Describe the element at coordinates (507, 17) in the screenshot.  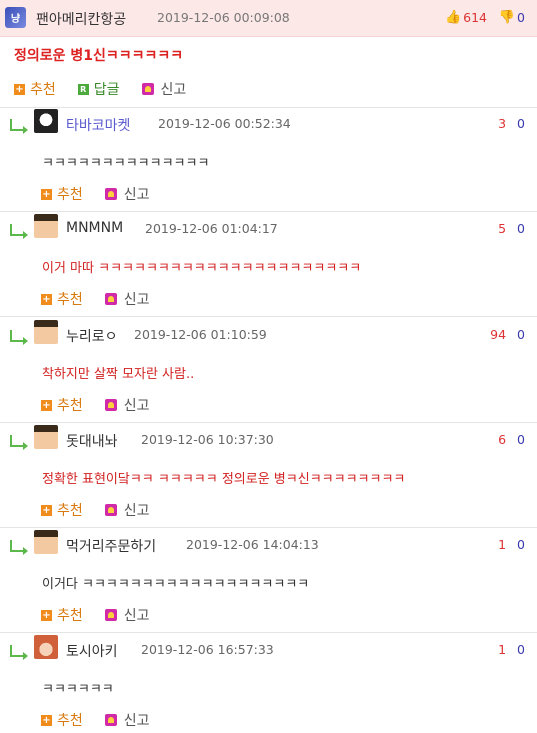
I see `thumbs-down-icon: 👎` at that location.